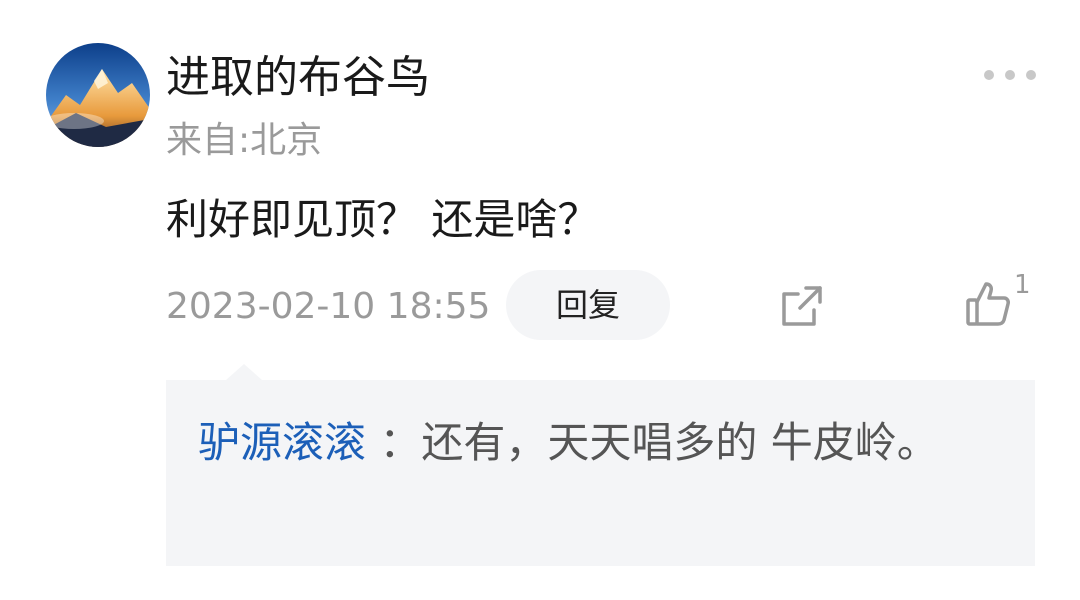 The image size is (1080, 600). What do you see at coordinates (1022, 285) in the screenshot?
I see `like-count: 1` at bounding box center [1022, 285].